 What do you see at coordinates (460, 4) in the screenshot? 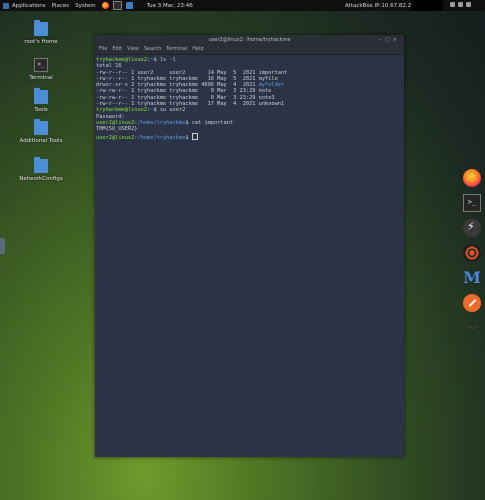
I see `volume-icon` at bounding box center [460, 4].